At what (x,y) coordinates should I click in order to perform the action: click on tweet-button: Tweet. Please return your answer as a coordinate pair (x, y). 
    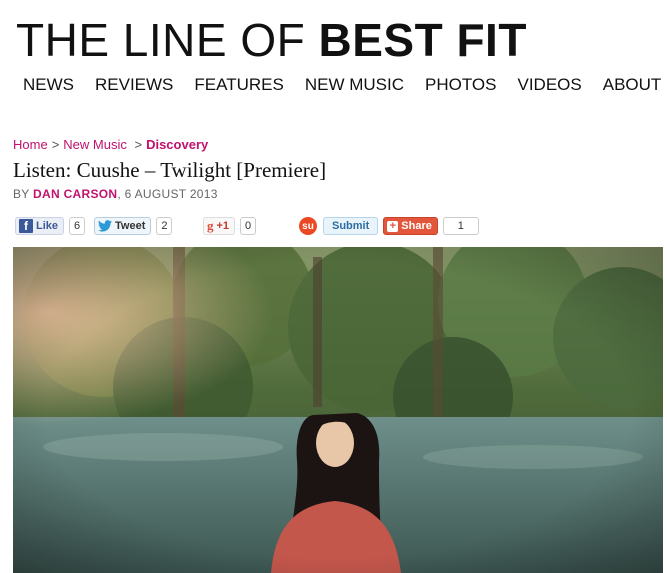
    Looking at the image, I should click on (123, 226).